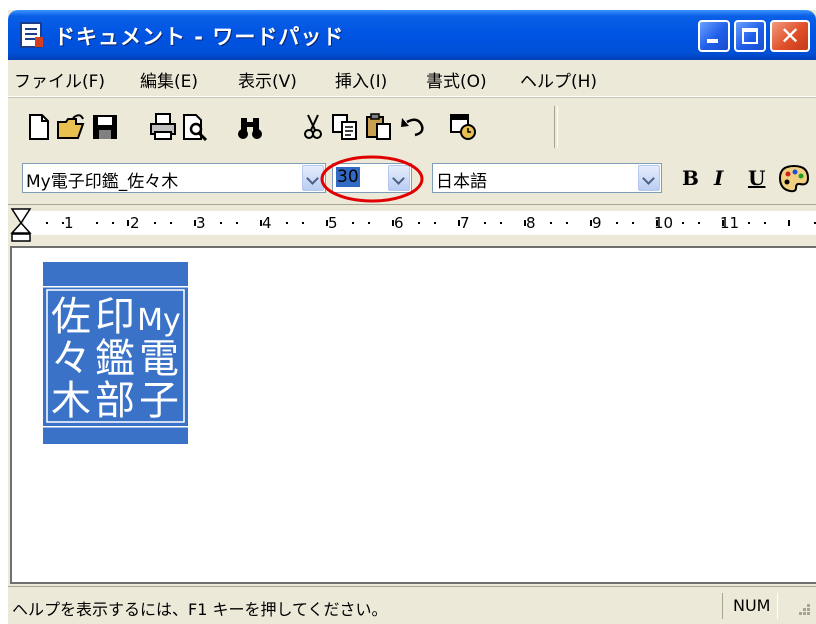 The width and height of the screenshot is (816, 624). What do you see at coordinates (730, 223) in the screenshot?
I see `ruler-number: 11` at bounding box center [730, 223].